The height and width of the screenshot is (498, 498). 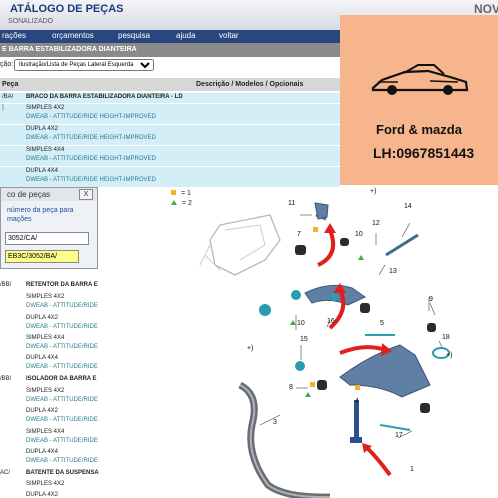 I want to click on column-header-description: Descrição / Modelos / Opcionais, so click(x=250, y=84).